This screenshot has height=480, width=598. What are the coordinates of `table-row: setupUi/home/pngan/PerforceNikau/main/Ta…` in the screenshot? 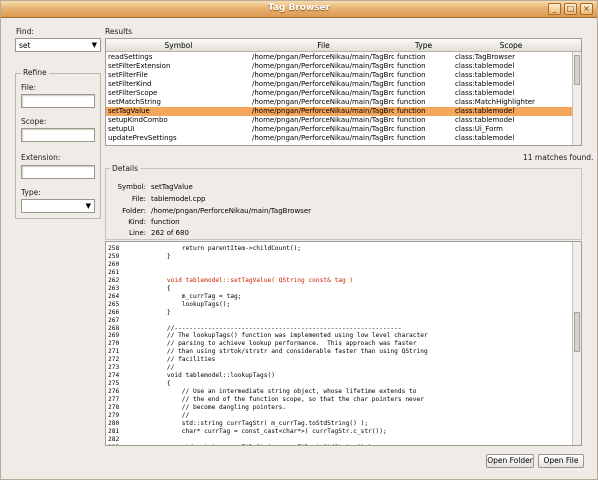 It's located at (339, 129).